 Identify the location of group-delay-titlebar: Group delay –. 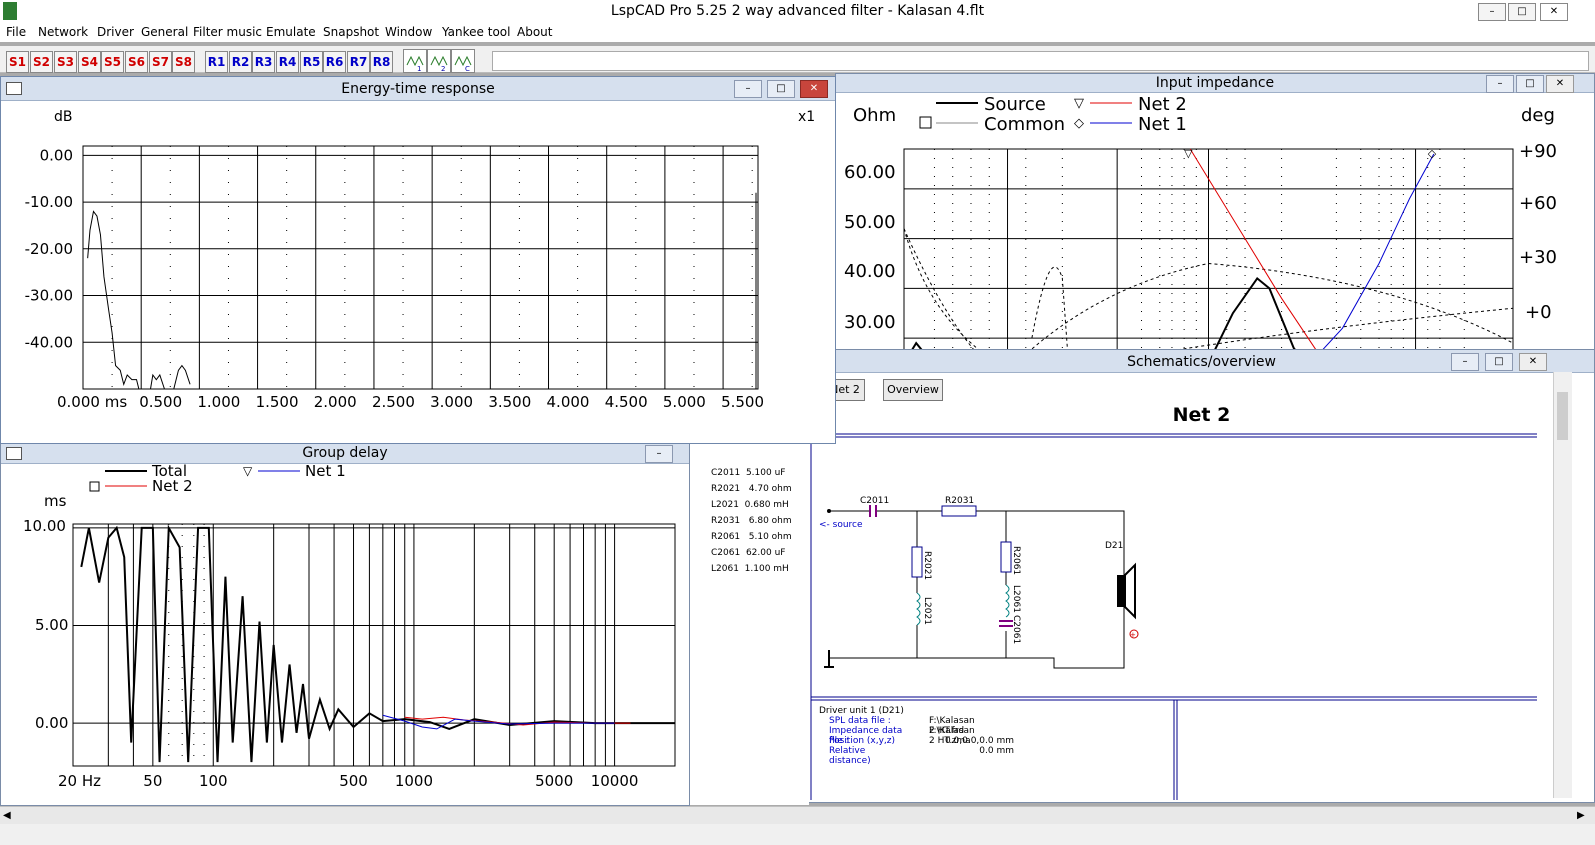
(345, 453).